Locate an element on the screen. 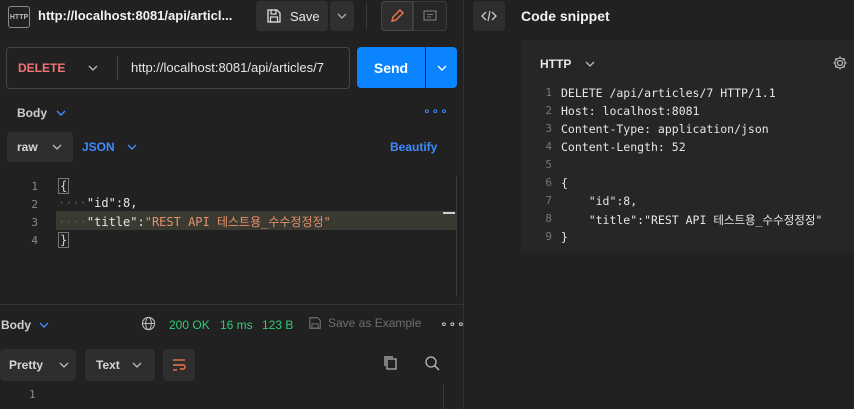  save-as-example-button: Save as Example is located at coordinates (364, 323).